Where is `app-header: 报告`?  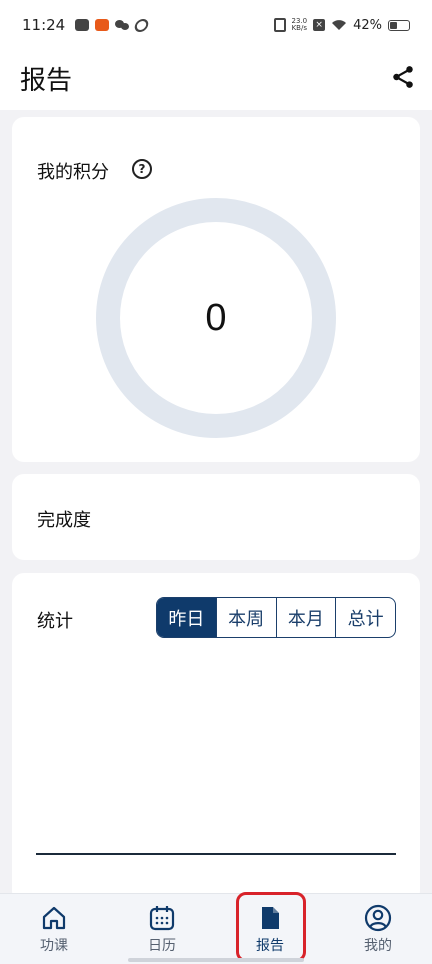
app-header: 报告 is located at coordinates (216, 80).